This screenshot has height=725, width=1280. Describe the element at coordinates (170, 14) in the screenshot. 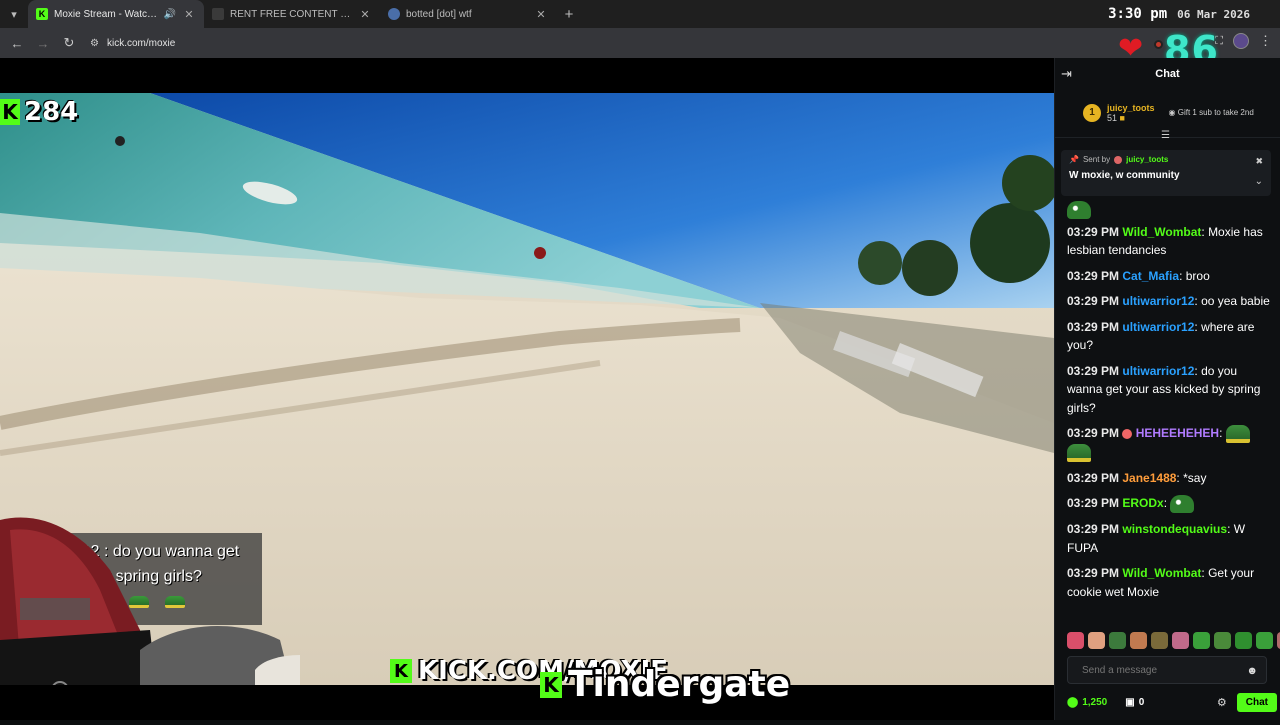

I see `audio-playing-icon: 🔊` at that location.